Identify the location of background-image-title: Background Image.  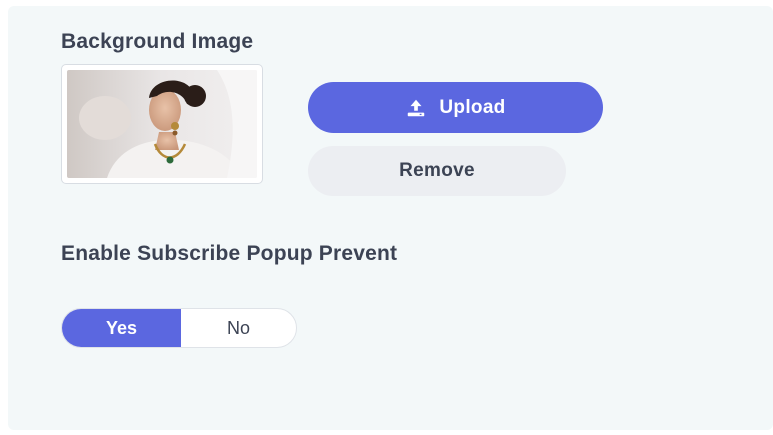
(157, 41).